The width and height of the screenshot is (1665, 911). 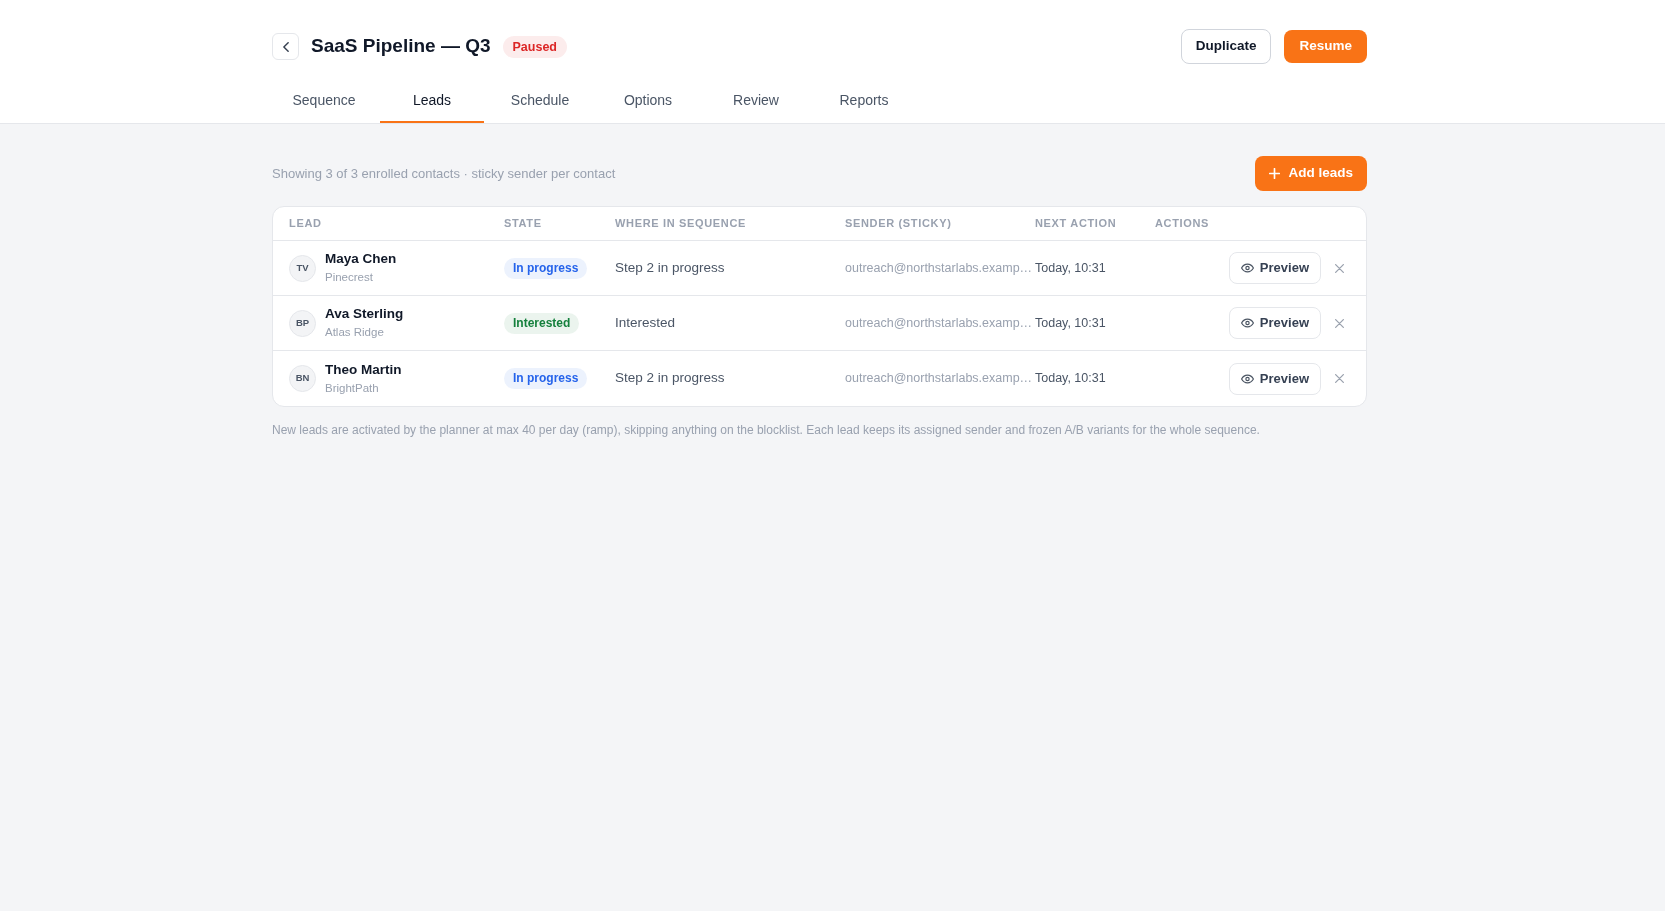 What do you see at coordinates (864, 101) in the screenshot?
I see `tab: Reports` at bounding box center [864, 101].